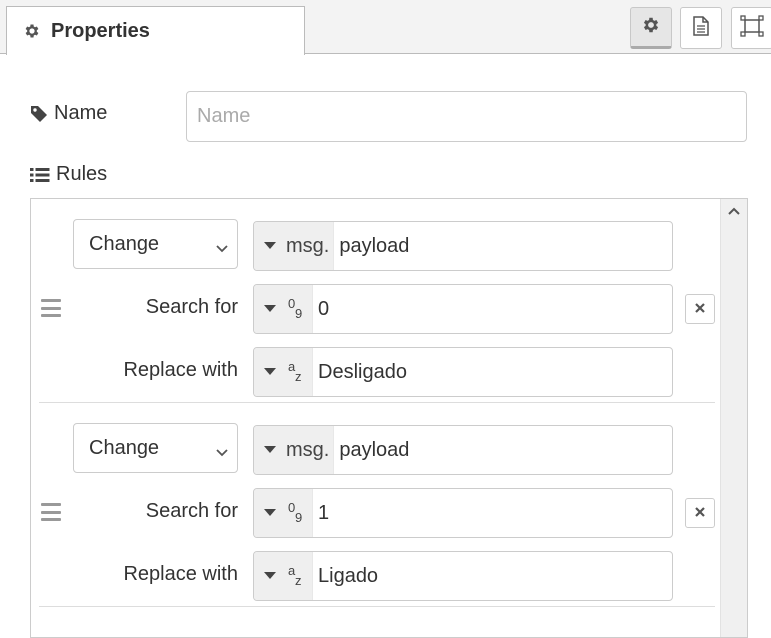 Image resolution: width=771 pixels, height=638 pixels. What do you see at coordinates (348, 575) in the screenshot?
I see `replace-value: Ligado` at bounding box center [348, 575].